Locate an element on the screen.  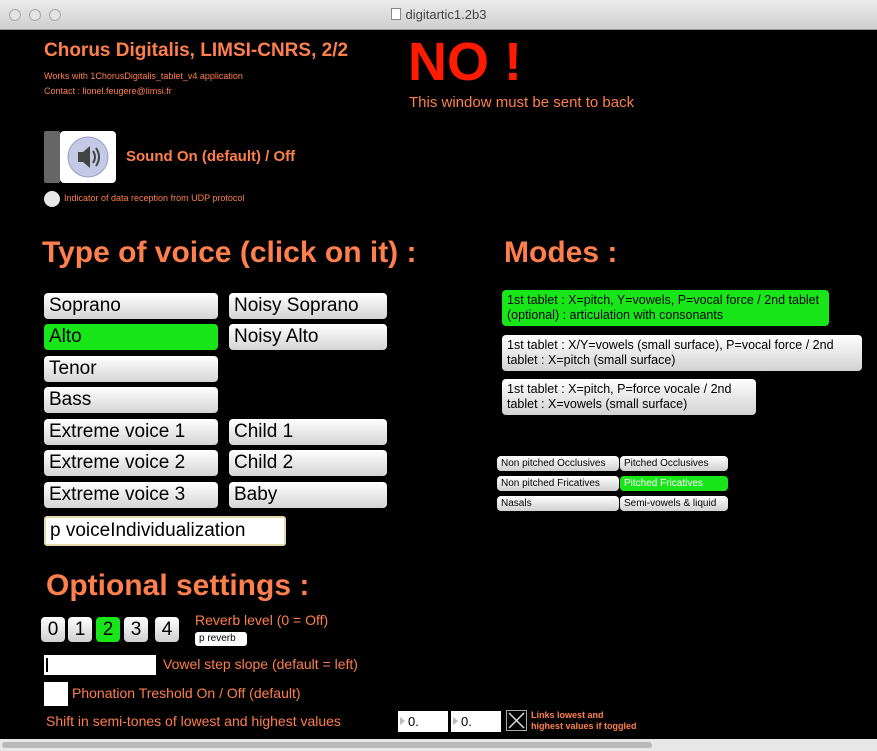
scrollbar-thumb is located at coordinates (327, 745).